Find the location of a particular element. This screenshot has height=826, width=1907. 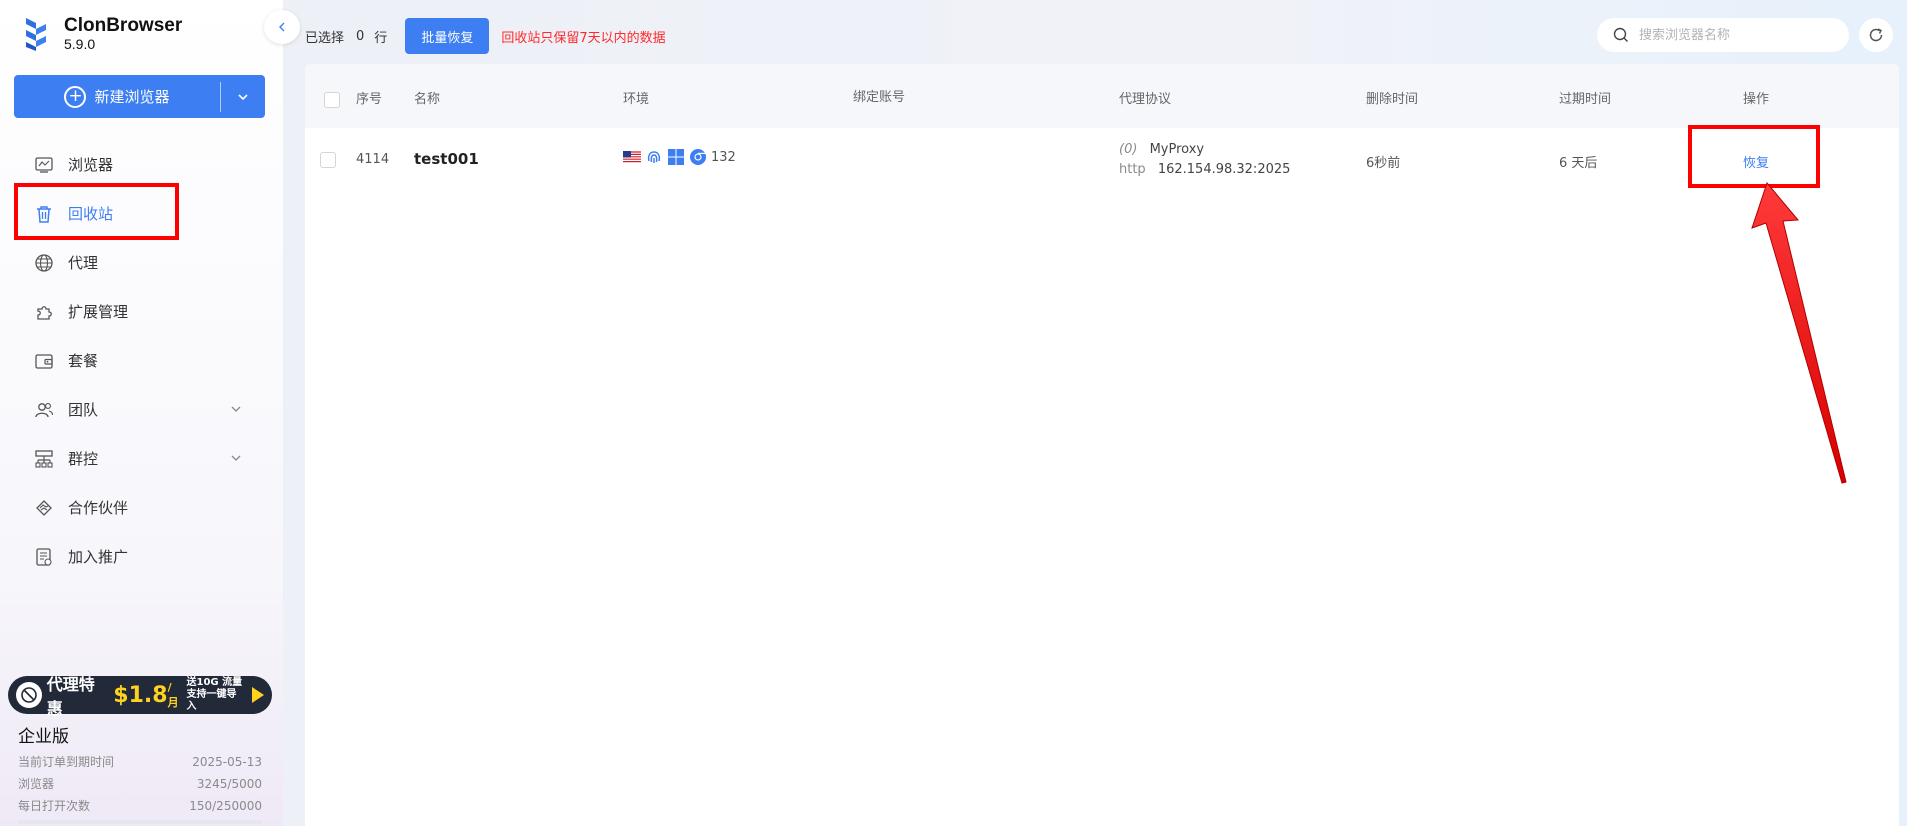

sidebar-item-extensions: 扩展管理 is located at coordinates (141, 311).